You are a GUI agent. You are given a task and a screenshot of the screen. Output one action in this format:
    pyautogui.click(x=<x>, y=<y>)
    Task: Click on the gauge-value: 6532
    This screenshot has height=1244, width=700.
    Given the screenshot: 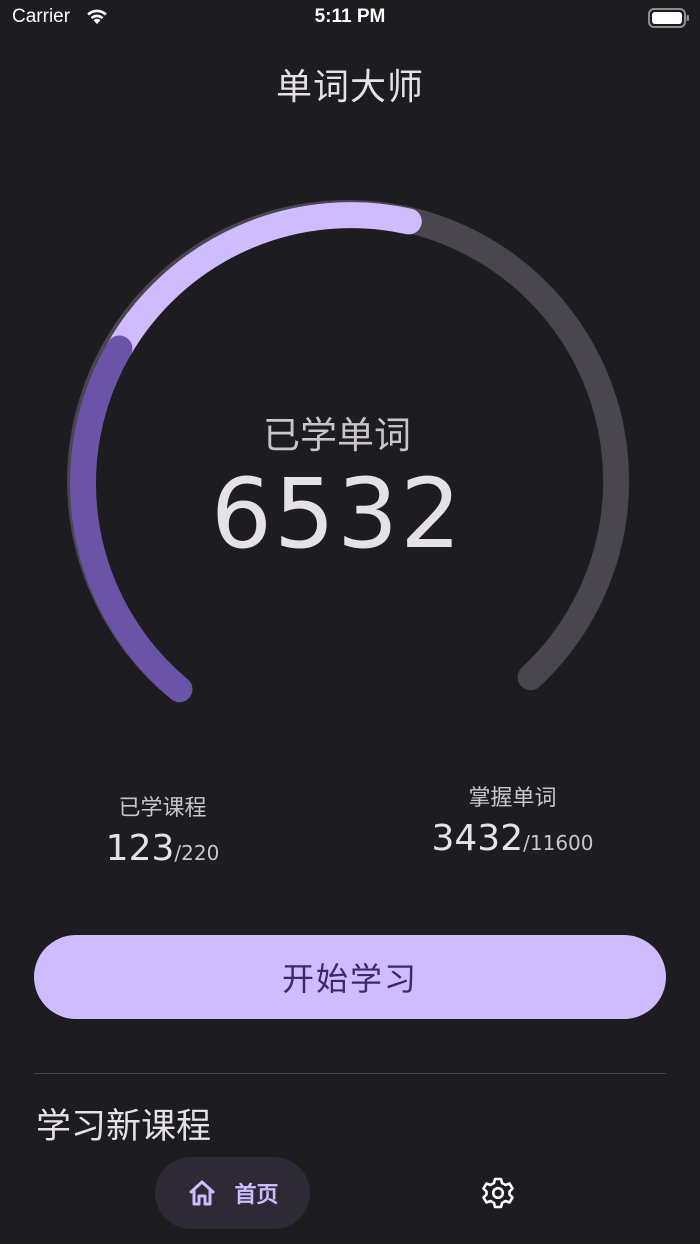 What is the action you would take?
    pyautogui.click(x=337, y=514)
    